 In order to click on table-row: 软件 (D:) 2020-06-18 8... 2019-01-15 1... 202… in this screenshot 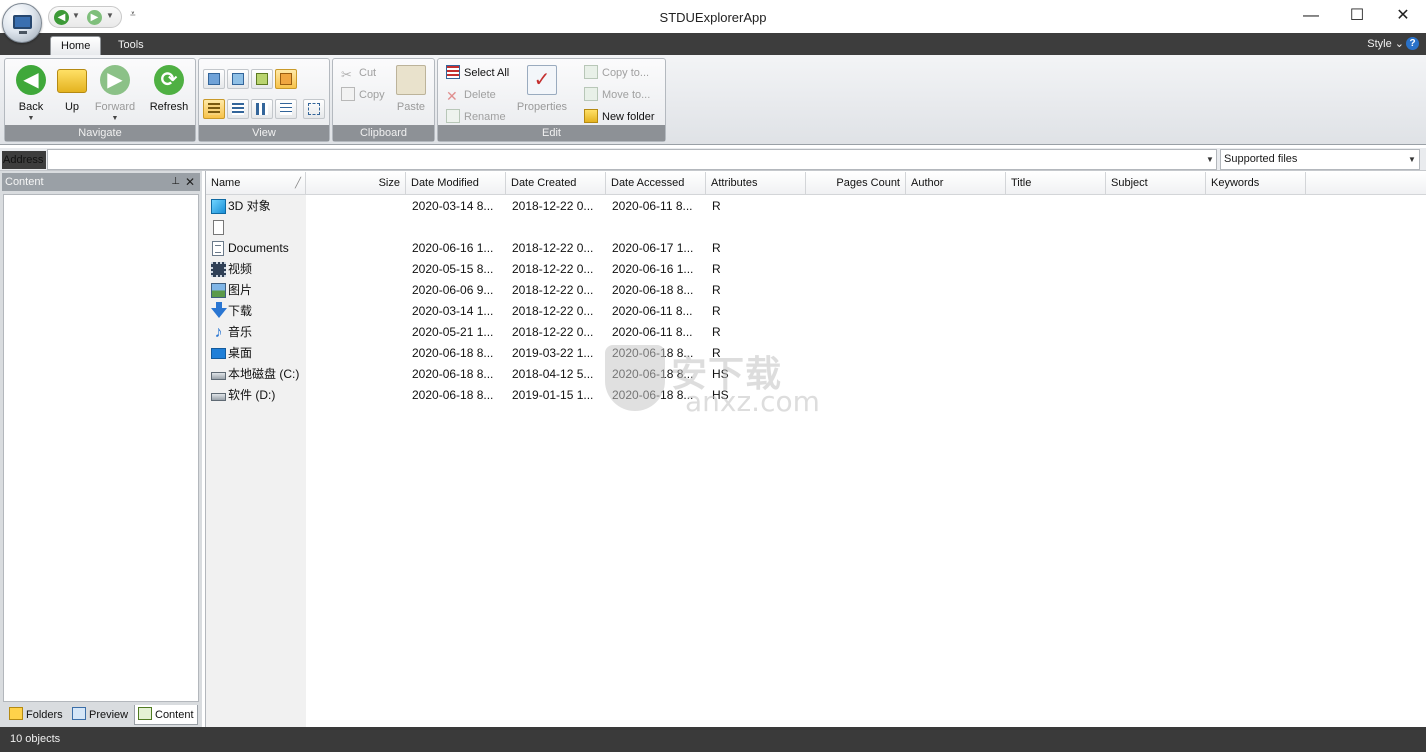, I will do `click(816, 395)`.